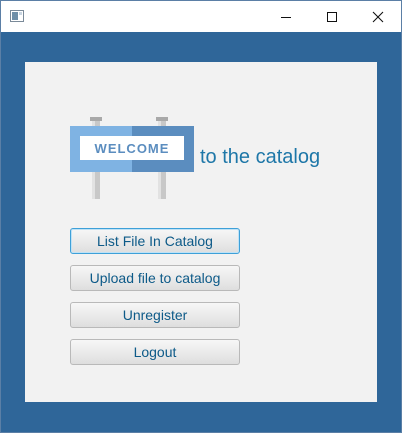 The height and width of the screenshot is (433, 402). Describe the element at coordinates (17, 16) in the screenshot. I see `app-icon` at that location.